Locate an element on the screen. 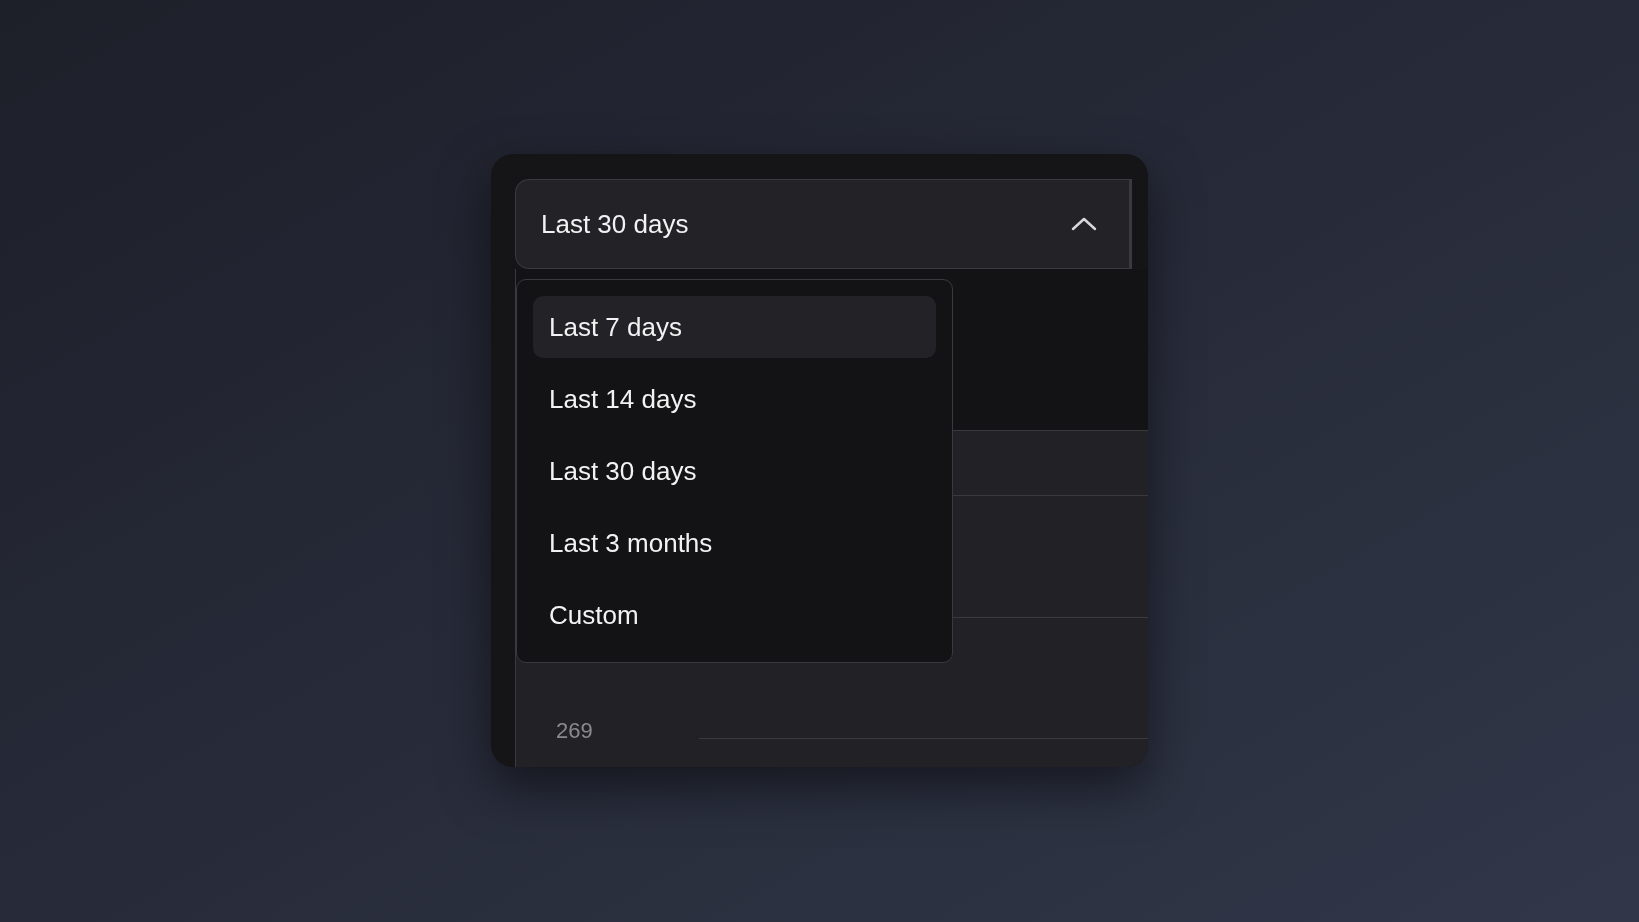  menu-item: Last 7 days is located at coordinates (734, 327).